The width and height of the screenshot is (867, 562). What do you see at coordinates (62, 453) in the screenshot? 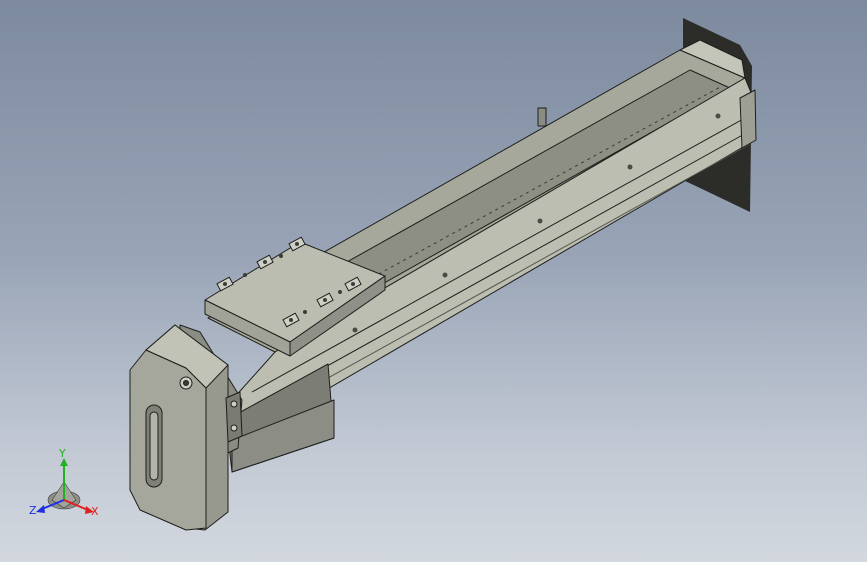
I see `triad-y-label: Y` at bounding box center [62, 453].